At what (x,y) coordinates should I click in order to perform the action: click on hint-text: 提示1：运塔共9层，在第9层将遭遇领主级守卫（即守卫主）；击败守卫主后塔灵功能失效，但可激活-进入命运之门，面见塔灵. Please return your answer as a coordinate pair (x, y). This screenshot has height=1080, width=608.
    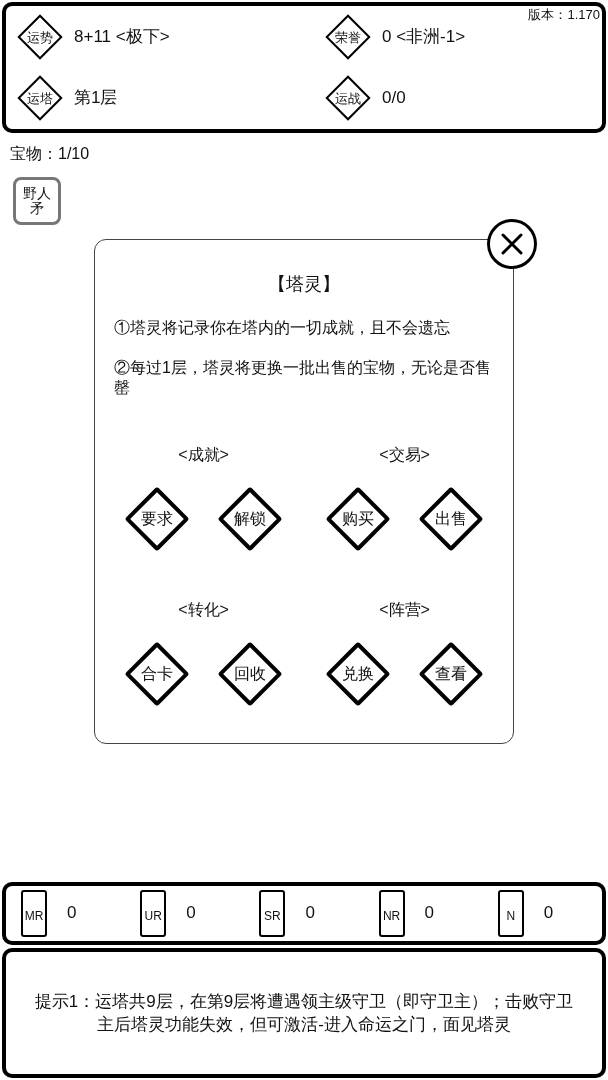
    Looking at the image, I should click on (304, 1013).